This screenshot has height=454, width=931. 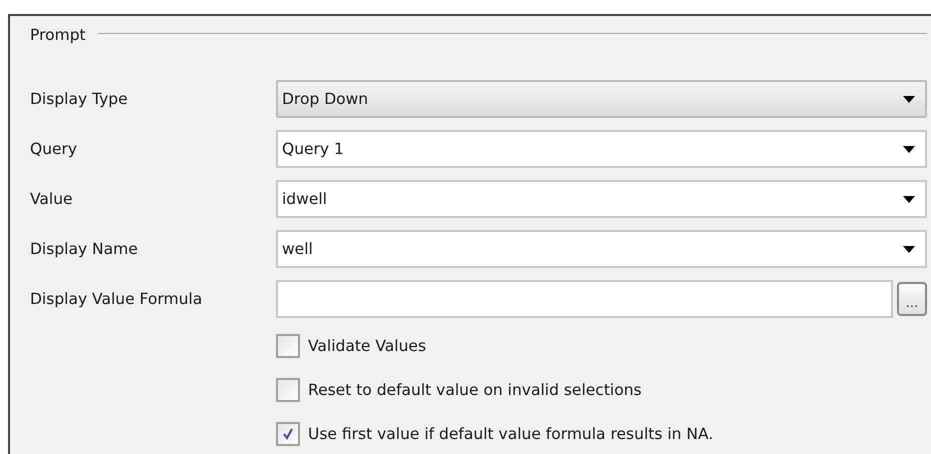 What do you see at coordinates (601, 199) in the screenshot?
I see `combo-box: idwell` at bounding box center [601, 199].